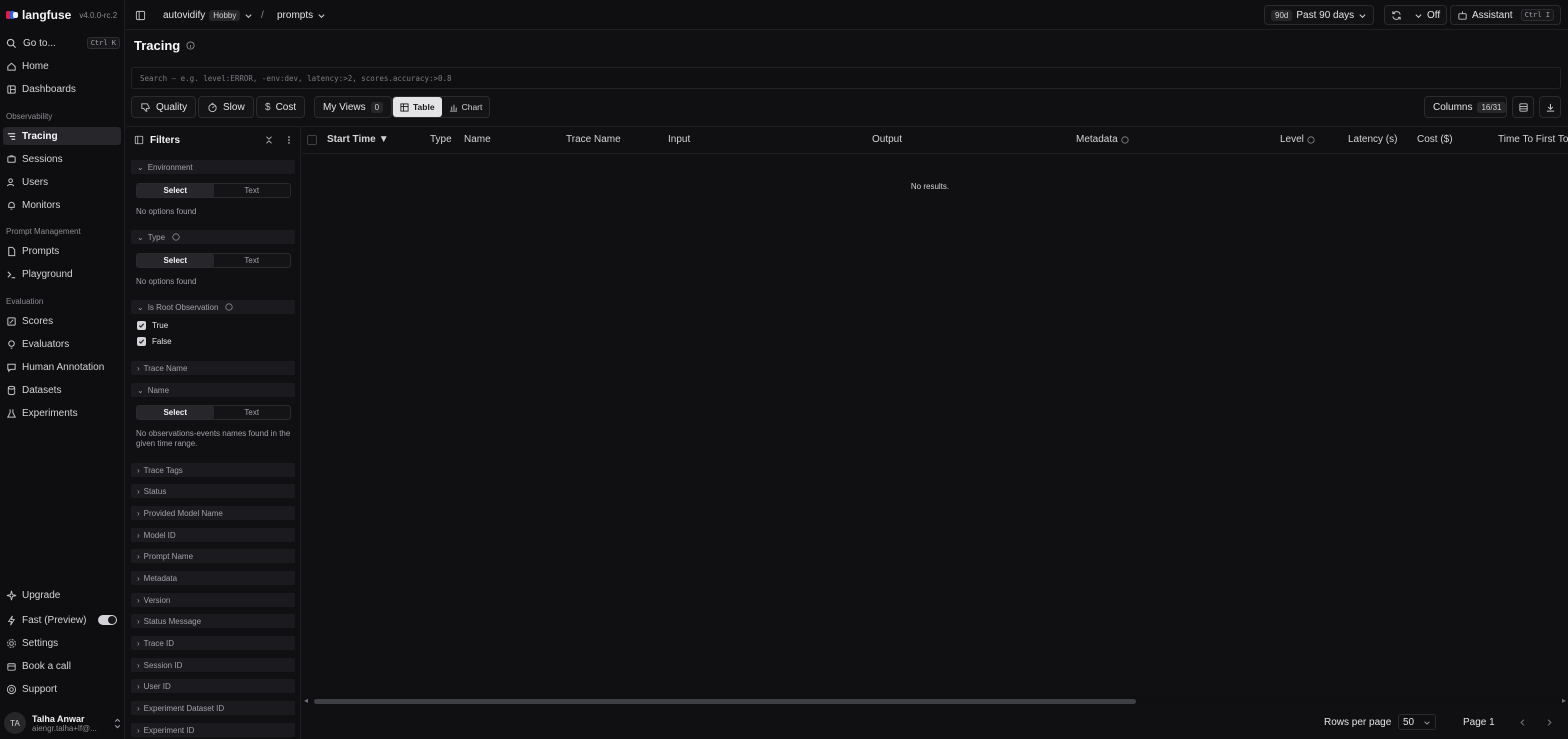 This screenshot has height=739, width=1568. What do you see at coordinates (213, 491) in the screenshot?
I see `filter-section-status: › Status` at bounding box center [213, 491].